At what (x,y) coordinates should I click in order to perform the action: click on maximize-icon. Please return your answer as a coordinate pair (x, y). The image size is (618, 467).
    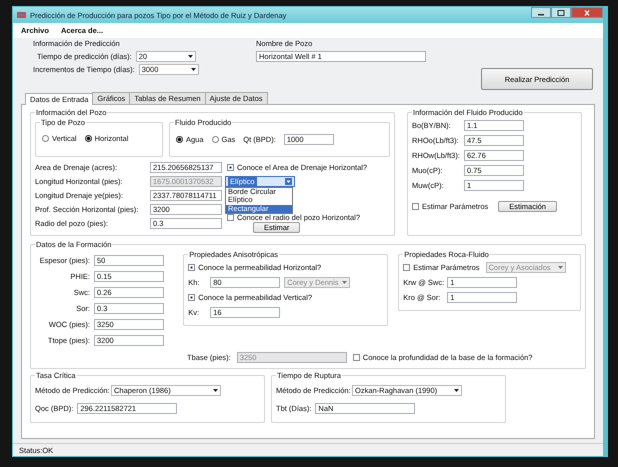
    Looking at the image, I should click on (561, 13).